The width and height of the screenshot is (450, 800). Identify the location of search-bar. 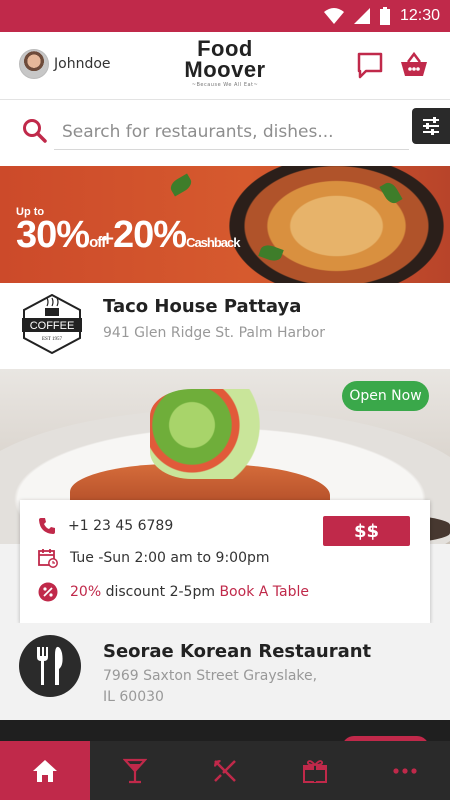
(225, 133).